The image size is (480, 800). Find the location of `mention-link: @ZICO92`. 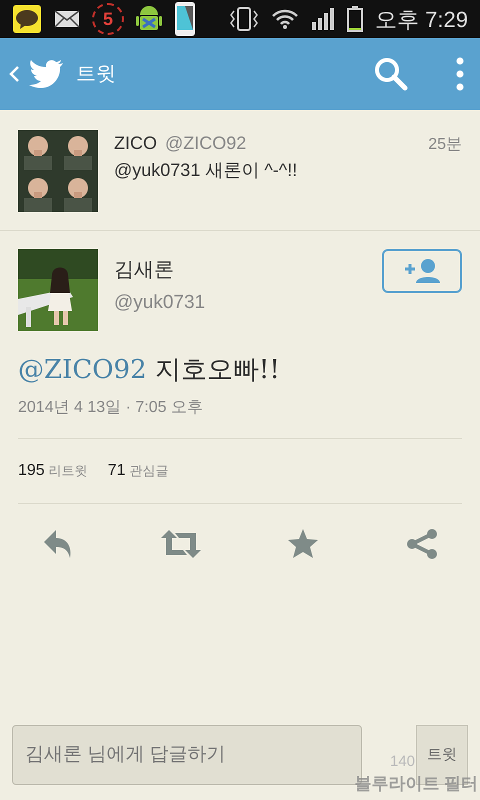

mention-link: @ZICO92 is located at coordinates (82, 370).